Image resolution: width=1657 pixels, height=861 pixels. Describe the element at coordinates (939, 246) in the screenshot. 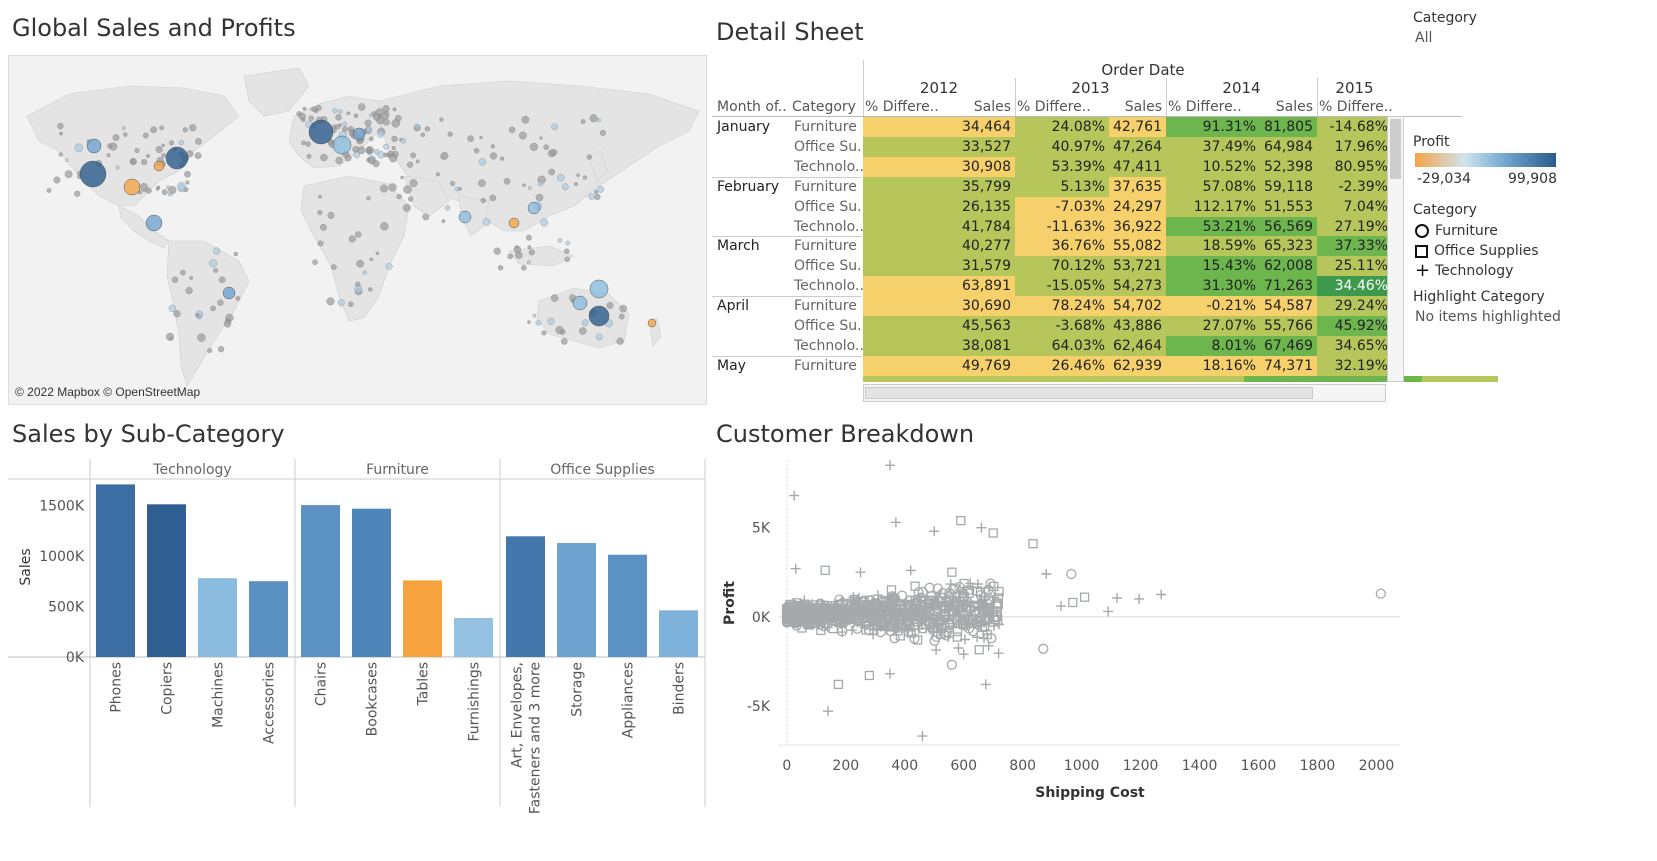

I see `table-cell: 40,277` at that location.